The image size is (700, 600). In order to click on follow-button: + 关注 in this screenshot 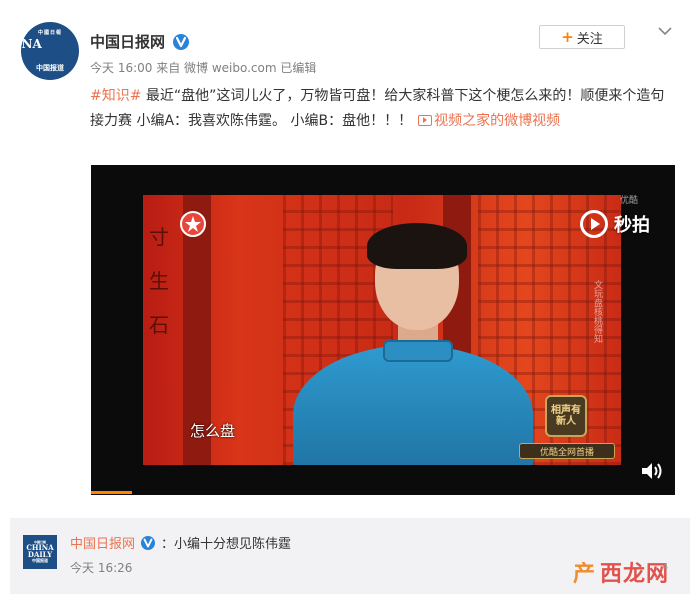, I will do `click(582, 37)`.